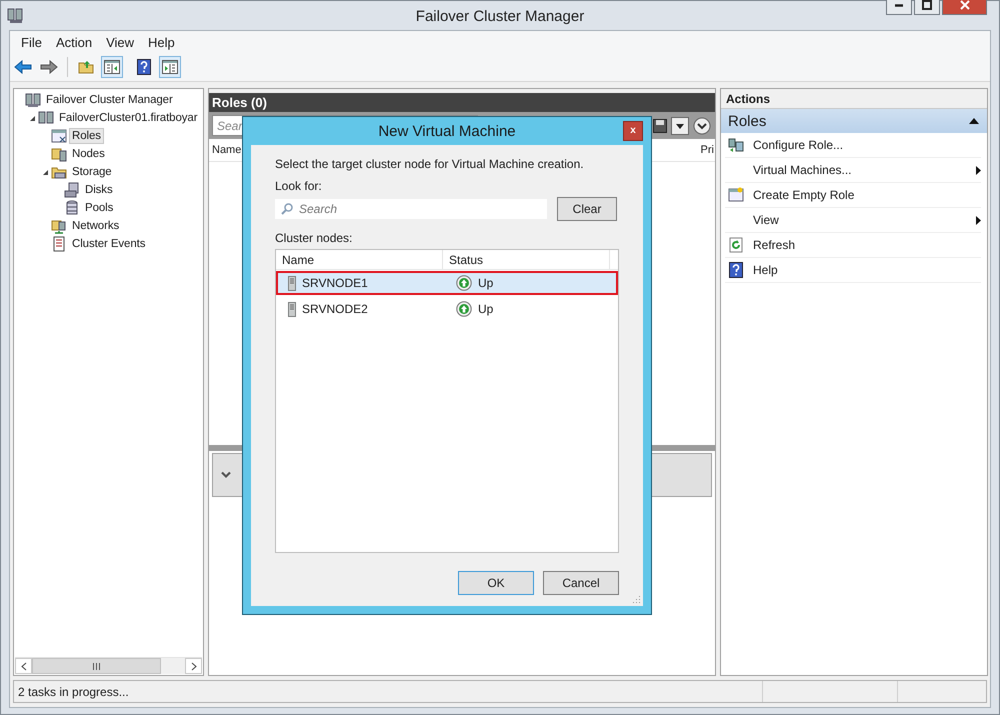 The height and width of the screenshot is (715, 1000). Describe the element at coordinates (974, 121) in the screenshot. I see `collapse-triangle-icon` at that location.